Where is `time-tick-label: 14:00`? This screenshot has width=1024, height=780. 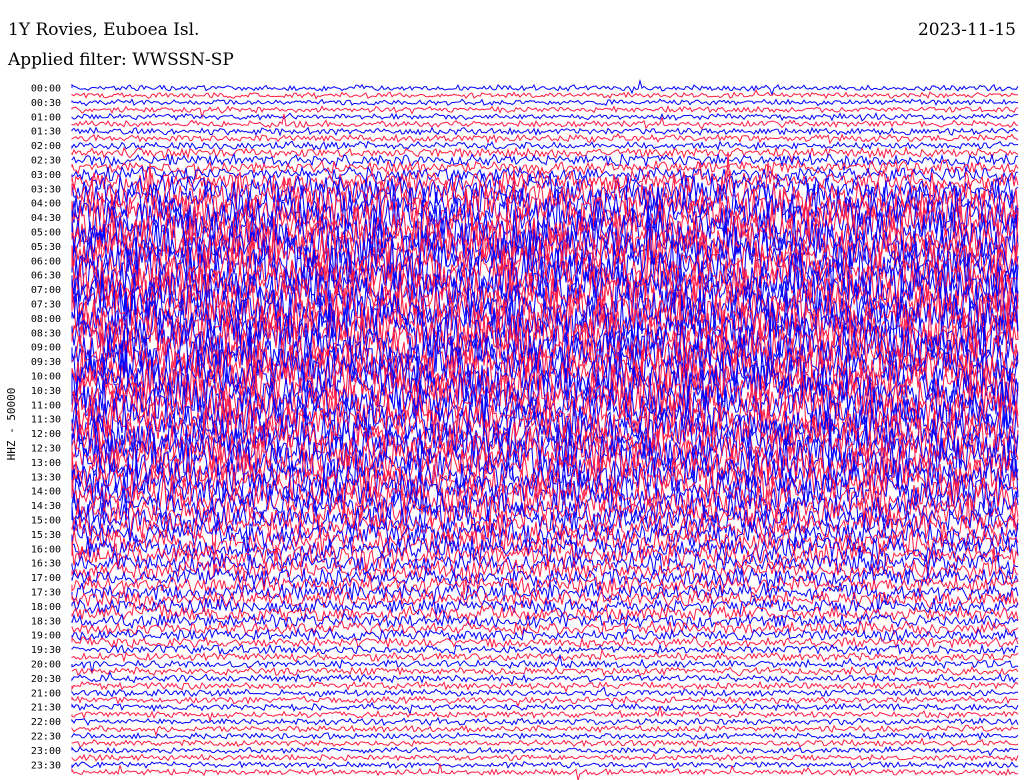 time-tick-label: 14:00 is located at coordinates (46, 492).